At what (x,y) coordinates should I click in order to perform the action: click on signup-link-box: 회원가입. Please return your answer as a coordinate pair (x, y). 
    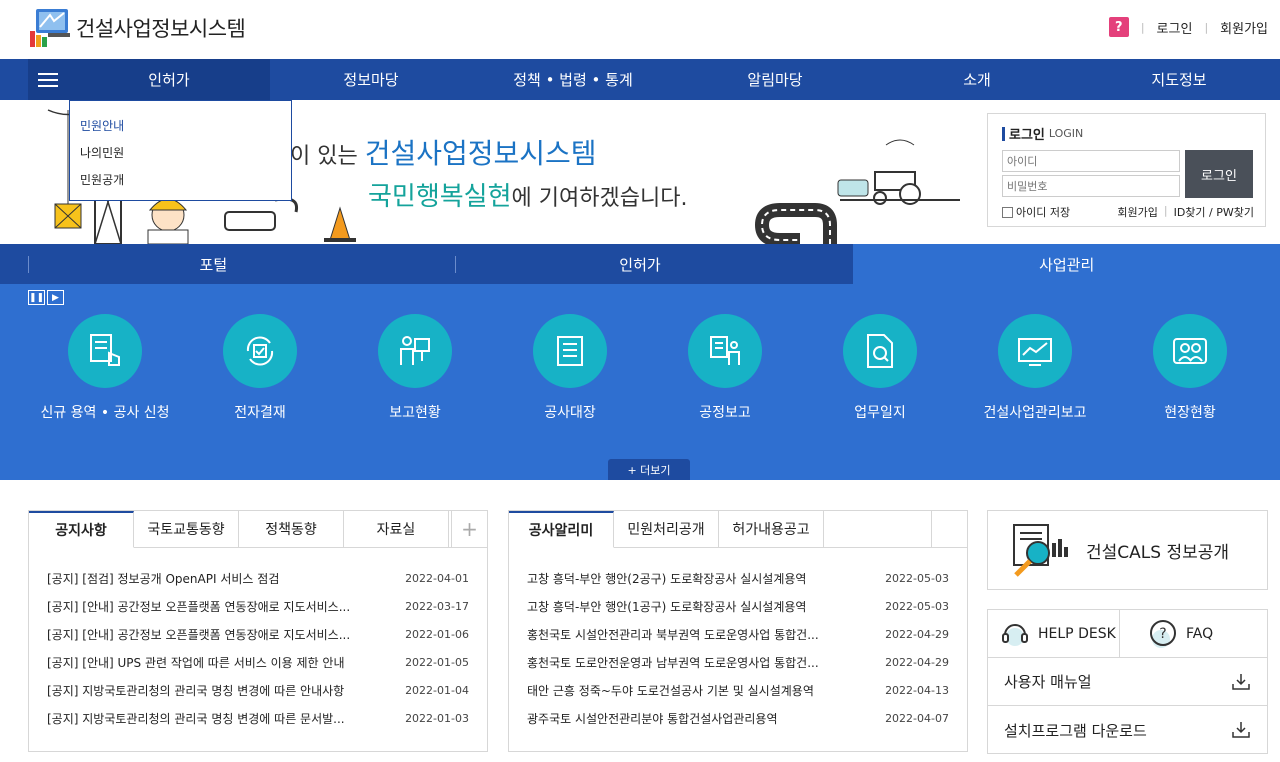
    Looking at the image, I should click on (1137, 212).